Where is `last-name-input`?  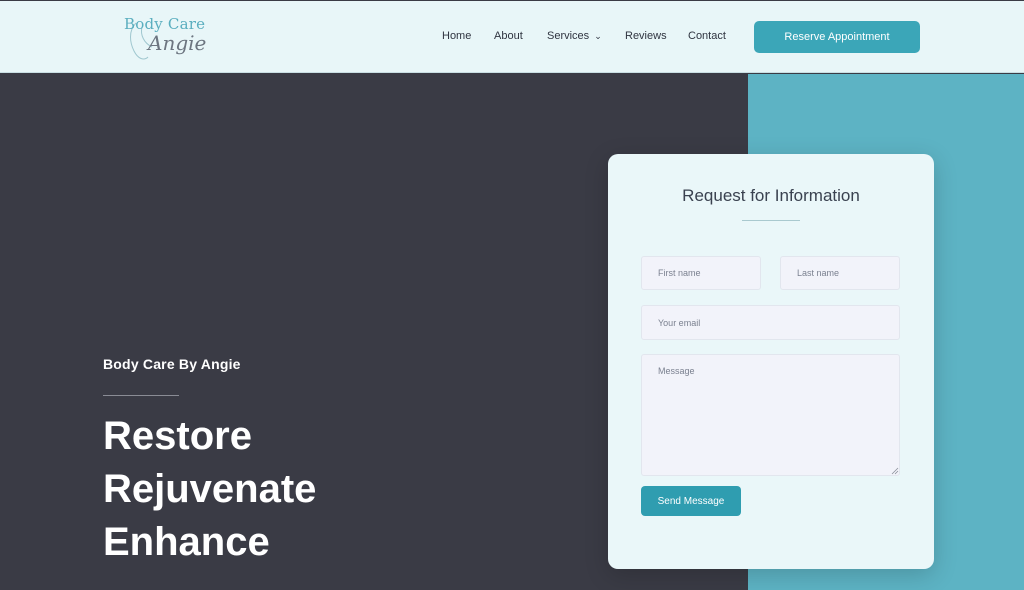
last-name-input is located at coordinates (840, 273).